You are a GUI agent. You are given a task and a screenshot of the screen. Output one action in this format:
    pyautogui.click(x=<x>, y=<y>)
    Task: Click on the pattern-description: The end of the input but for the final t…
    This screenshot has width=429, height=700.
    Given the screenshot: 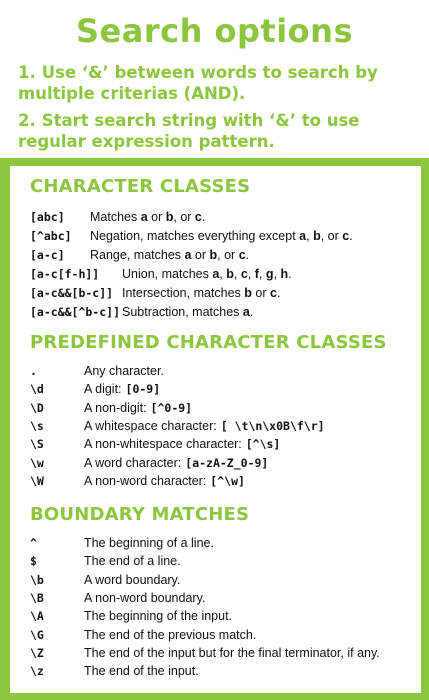 What is the action you would take?
    pyautogui.click(x=232, y=652)
    